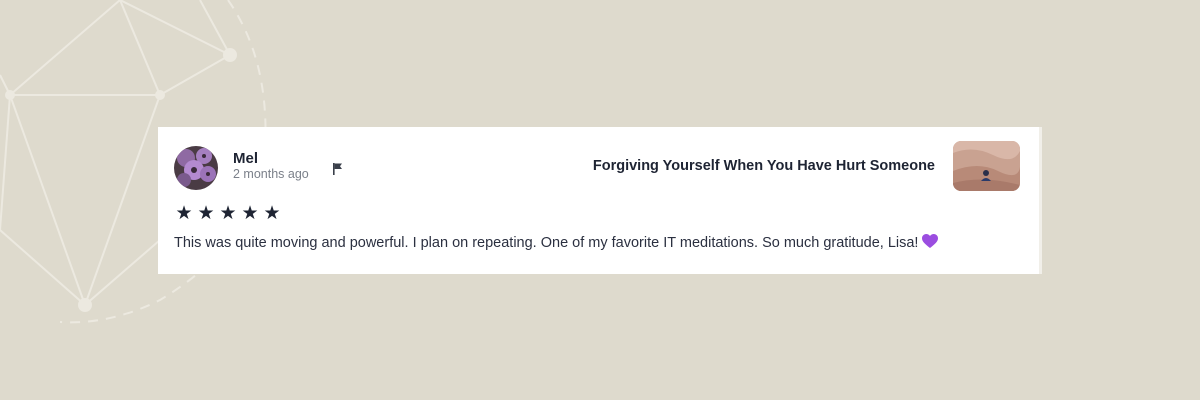 The height and width of the screenshot is (400, 1200). I want to click on user-avatar, so click(196, 168).